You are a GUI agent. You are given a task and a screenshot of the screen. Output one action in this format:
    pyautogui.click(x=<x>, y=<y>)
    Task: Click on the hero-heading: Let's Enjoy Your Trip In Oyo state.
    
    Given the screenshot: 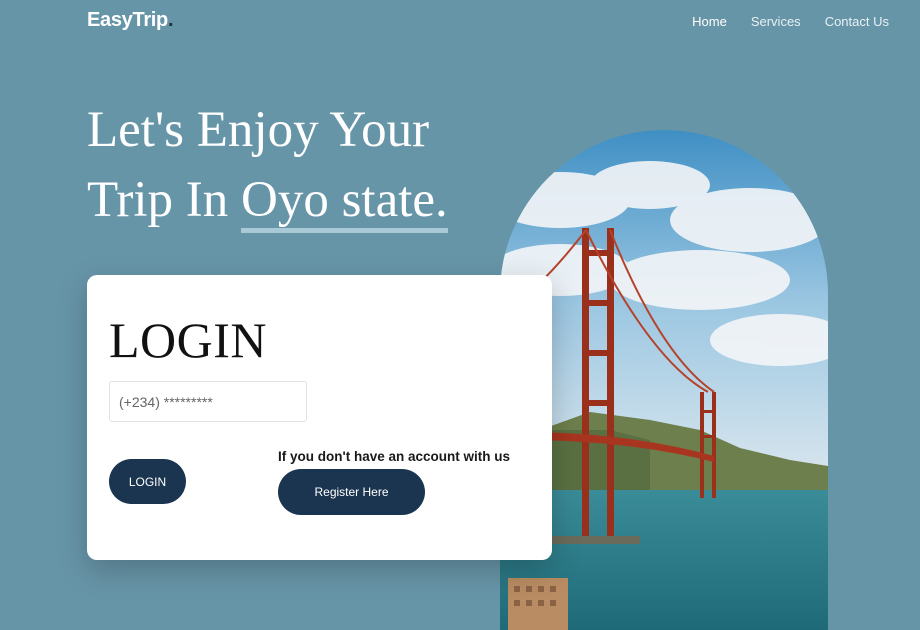 What is the action you would take?
    pyautogui.click(x=267, y=165)
    